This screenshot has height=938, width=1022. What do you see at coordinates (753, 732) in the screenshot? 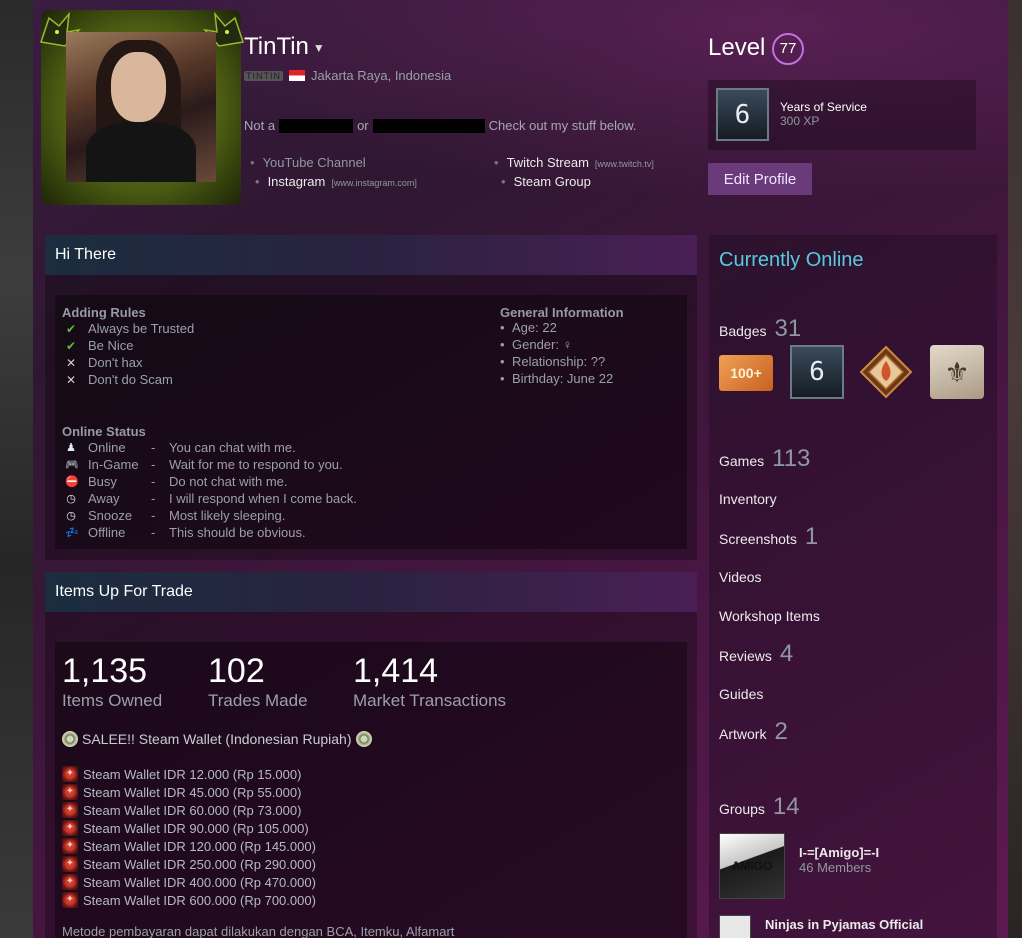
I see `artwork-link: Artwork 2` at bounding box center [753, 732].